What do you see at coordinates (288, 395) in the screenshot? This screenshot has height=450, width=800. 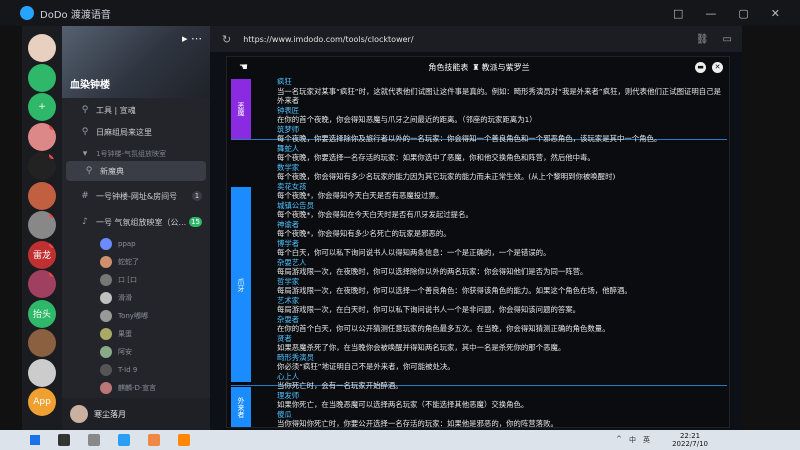 I see `role-name: 理发师` at bounding box center [288, 395].